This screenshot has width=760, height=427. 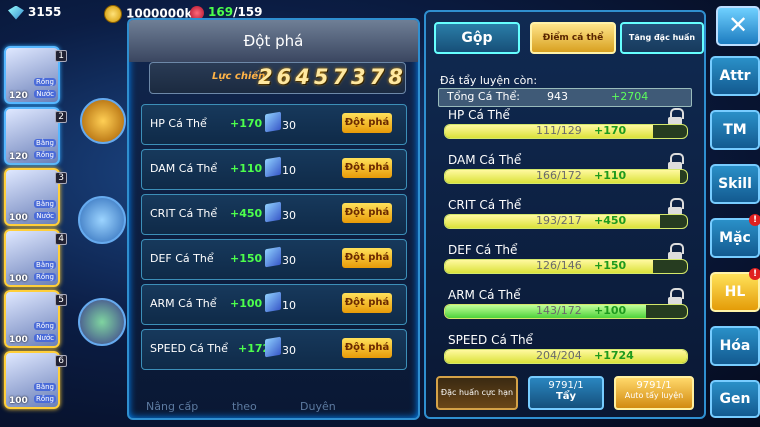 I want to click on extreme-training-button: Đặc huấn cực hạn, so click(x=477, y=393).